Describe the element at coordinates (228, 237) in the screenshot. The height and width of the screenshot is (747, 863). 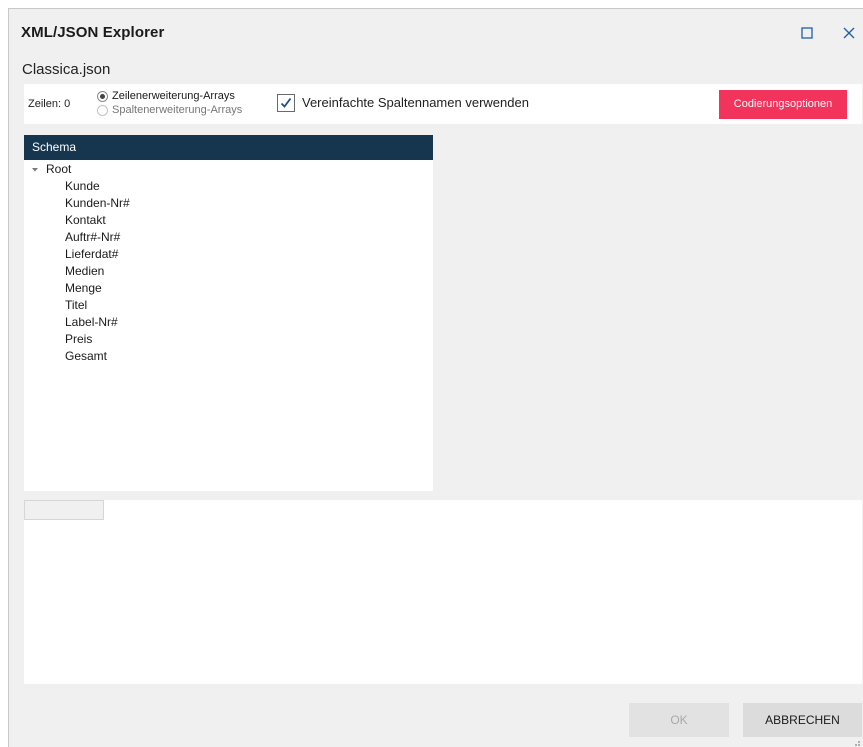
I see `tree-node-auftr-nr: Auftr#-Nr#` at that location.